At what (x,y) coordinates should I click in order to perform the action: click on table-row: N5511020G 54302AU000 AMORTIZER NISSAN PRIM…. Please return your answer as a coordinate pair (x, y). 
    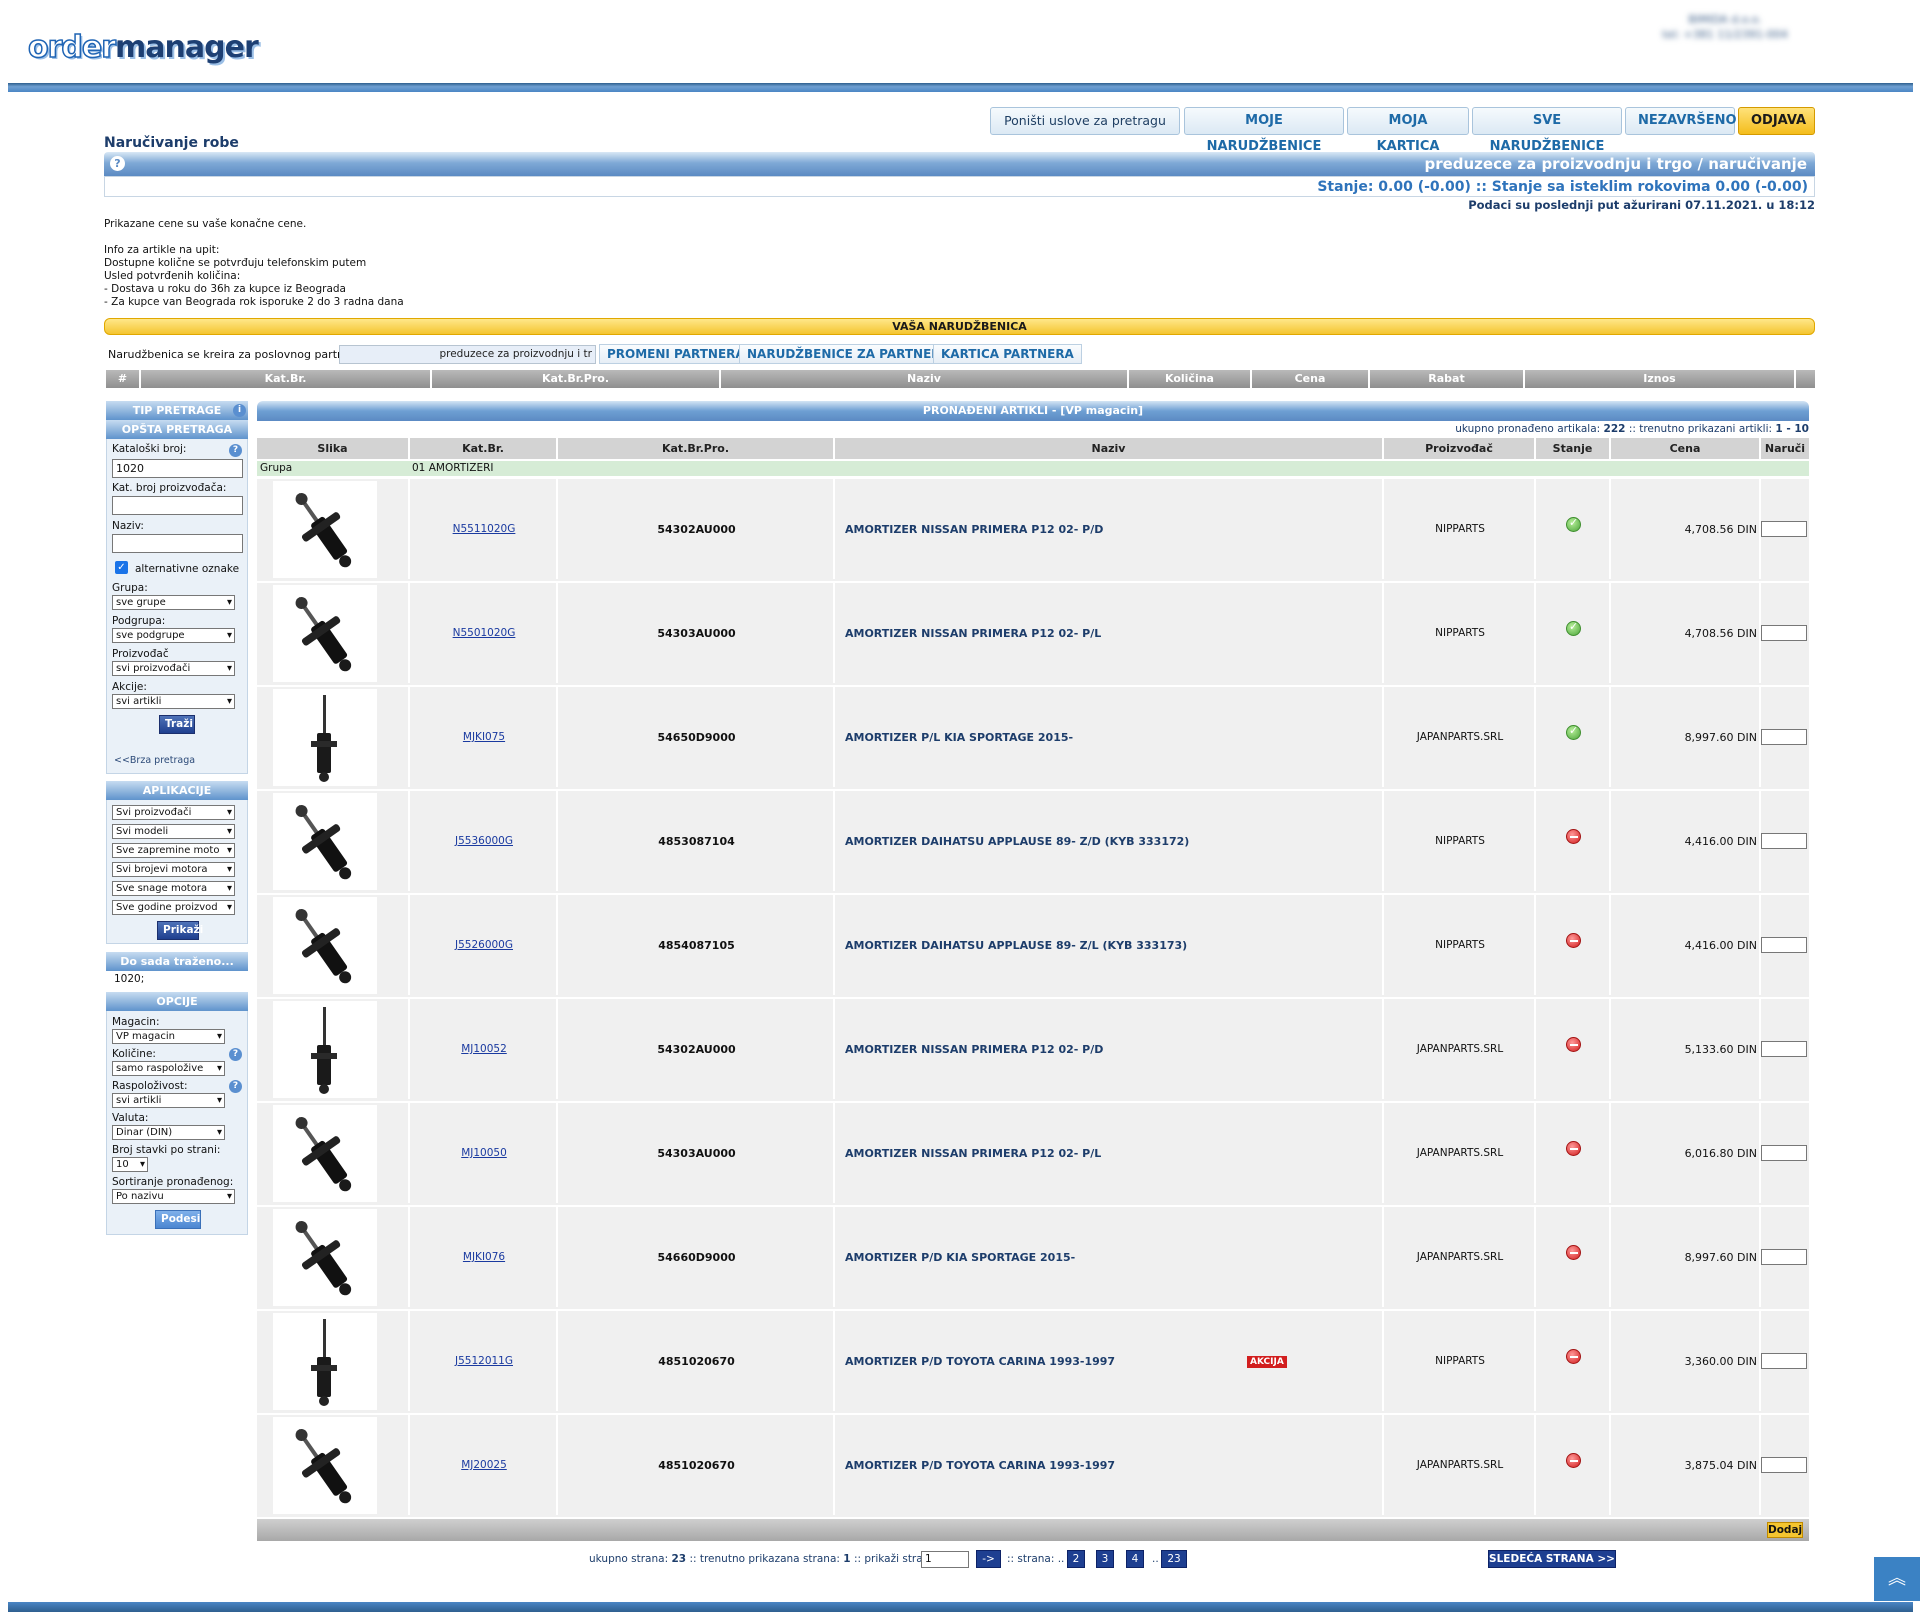
    Looking at the image, I should click on (1033, 530).